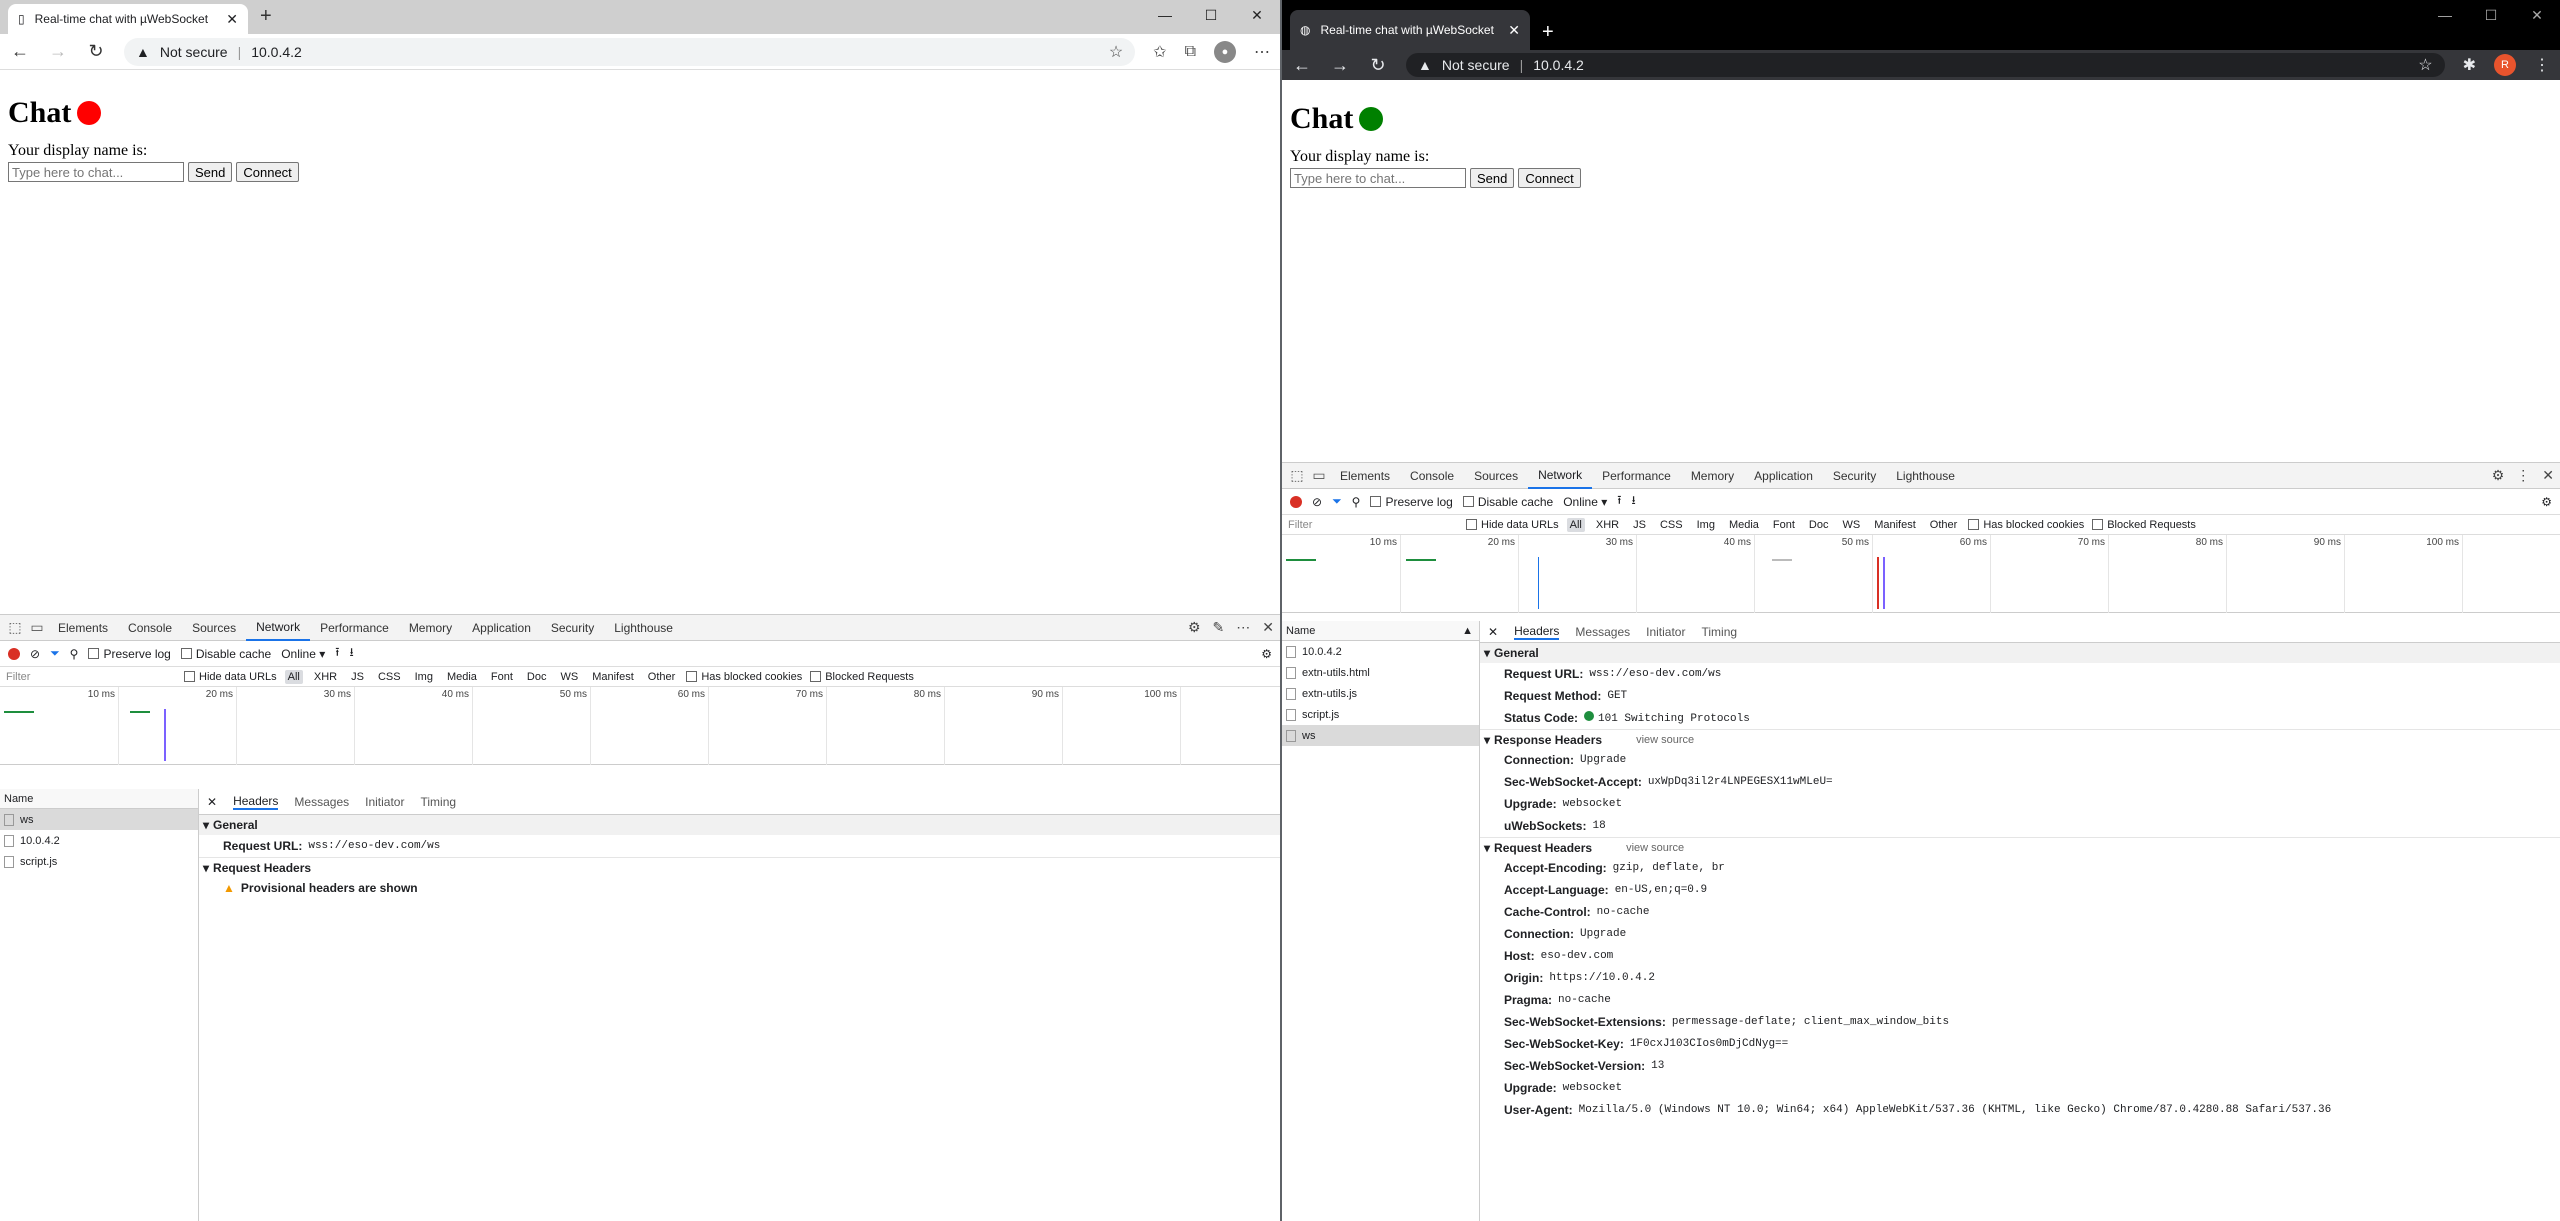  Describe the element at coordinates (58, 51) in the screenshot. I see `forward-icon: →` at that location.